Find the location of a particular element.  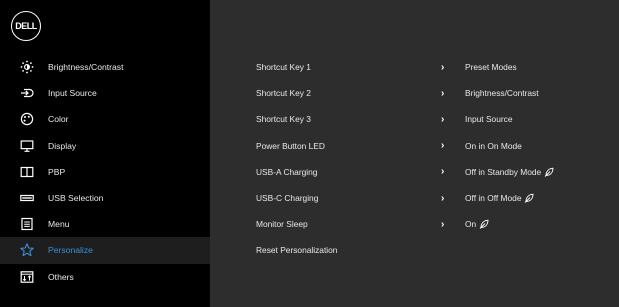

sidebar-item-pbp: PBP is located at coordinates (105, 172).